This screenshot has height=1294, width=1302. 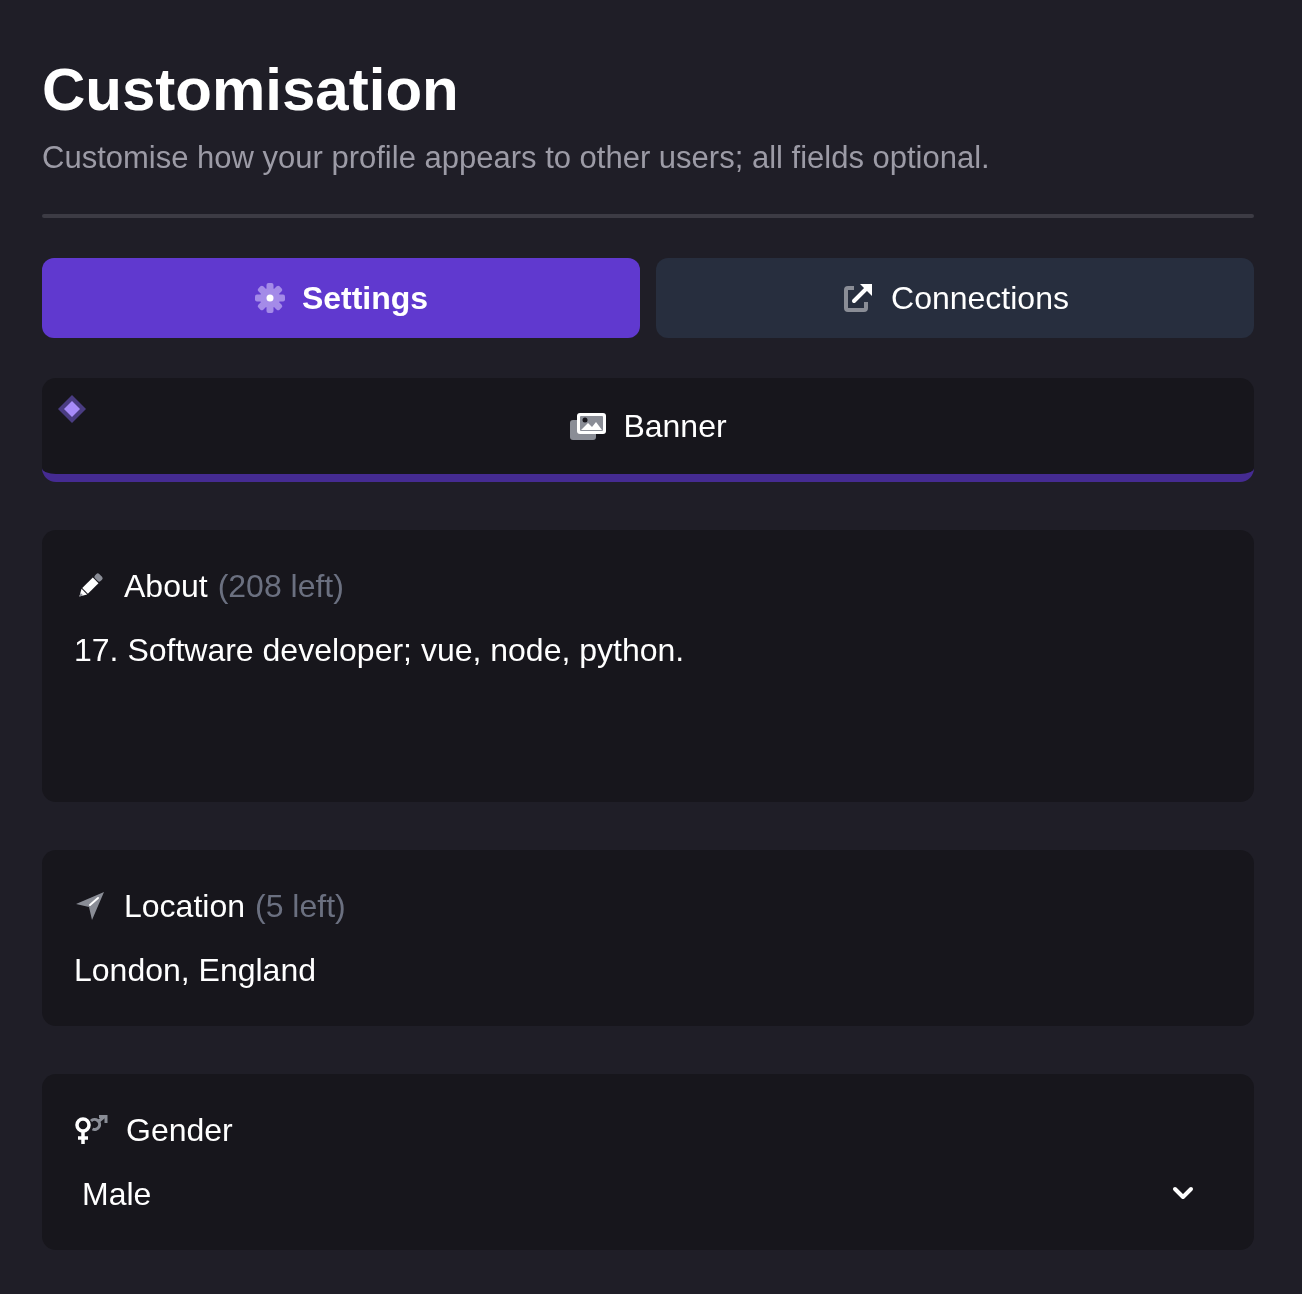 What do you see at coordinates (90, 906) in the screenshot?
I see `location-arrow-icon` at bounding box center [90, 906].